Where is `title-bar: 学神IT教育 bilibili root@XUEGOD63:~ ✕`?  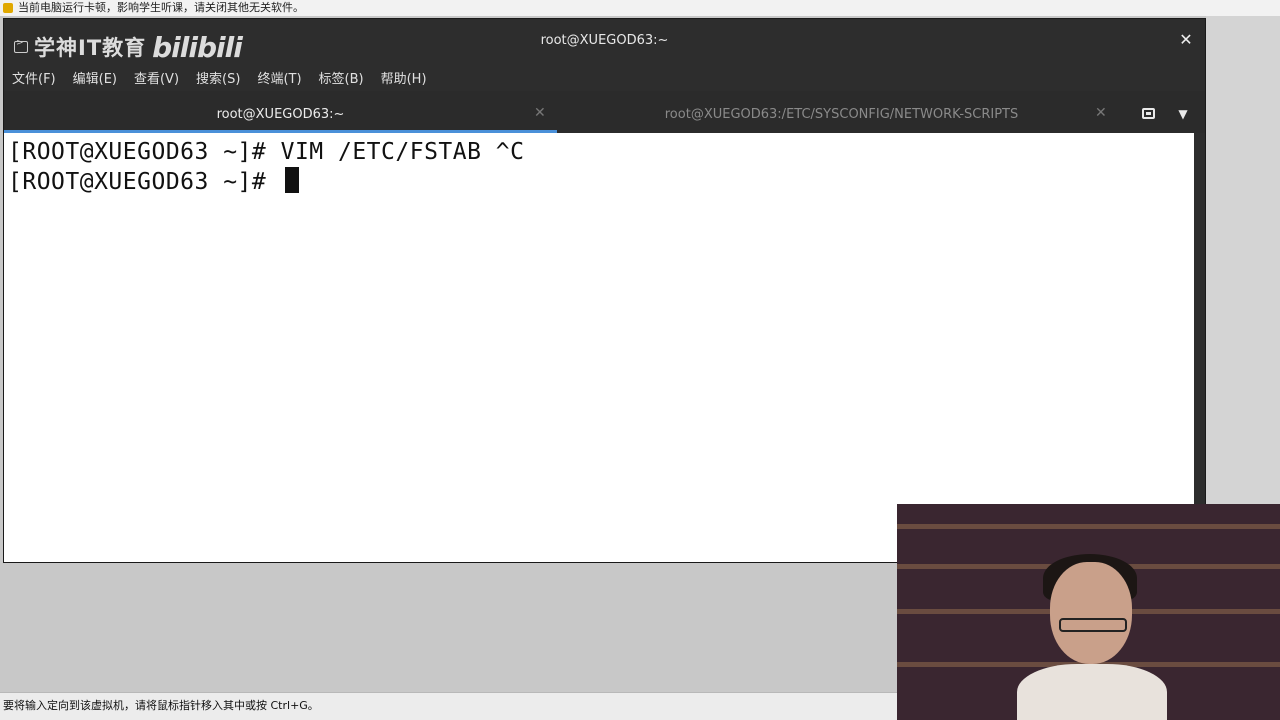 title-bar: 学神IT教育 bilibili root@XUEGOD63:~ ✕ is located at coordinates (604, 41).